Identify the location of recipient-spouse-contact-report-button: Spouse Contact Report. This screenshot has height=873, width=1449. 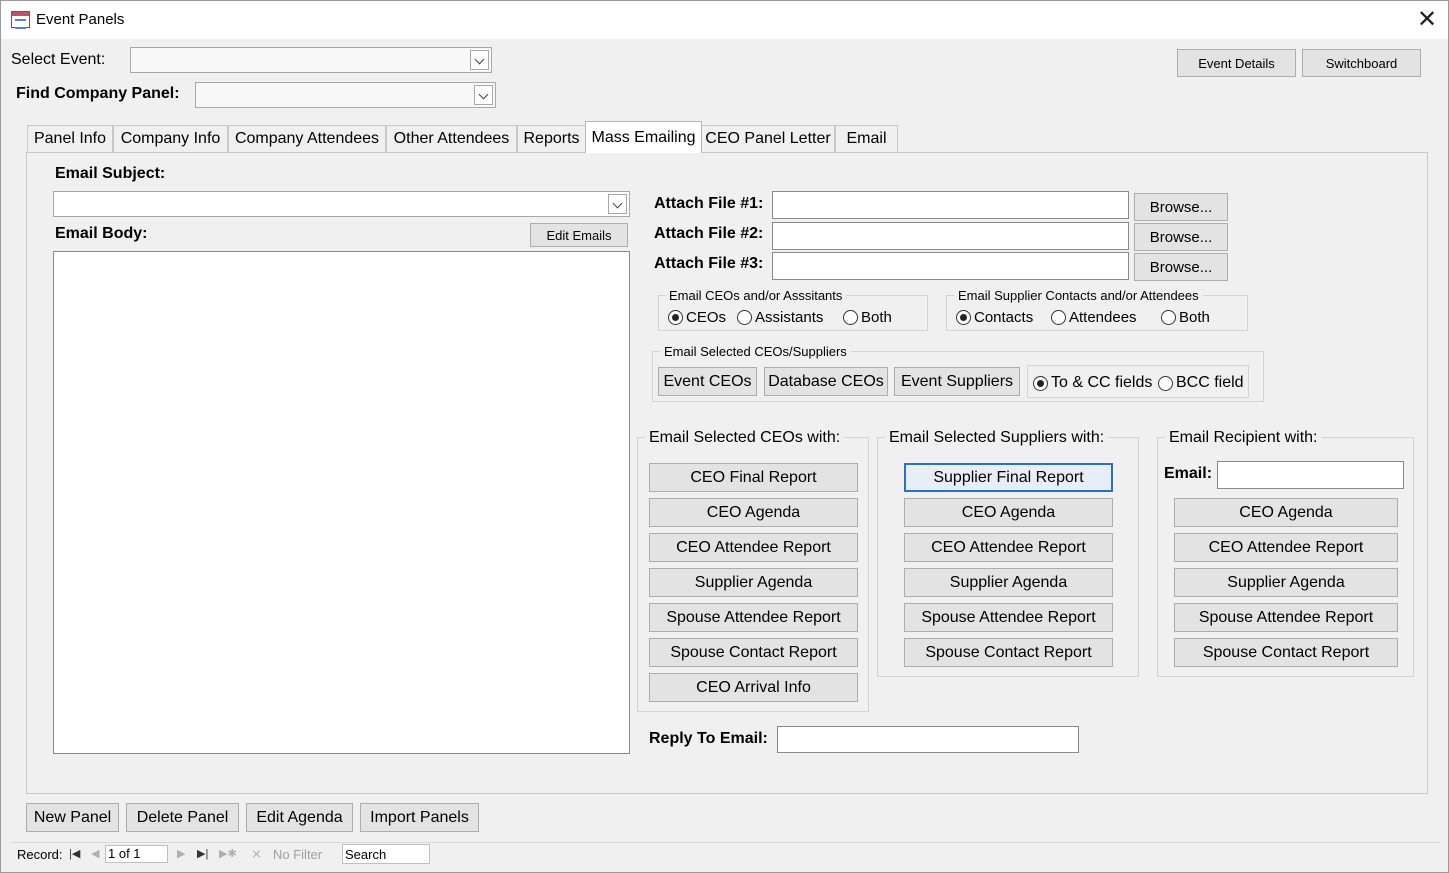
(1286, 652).